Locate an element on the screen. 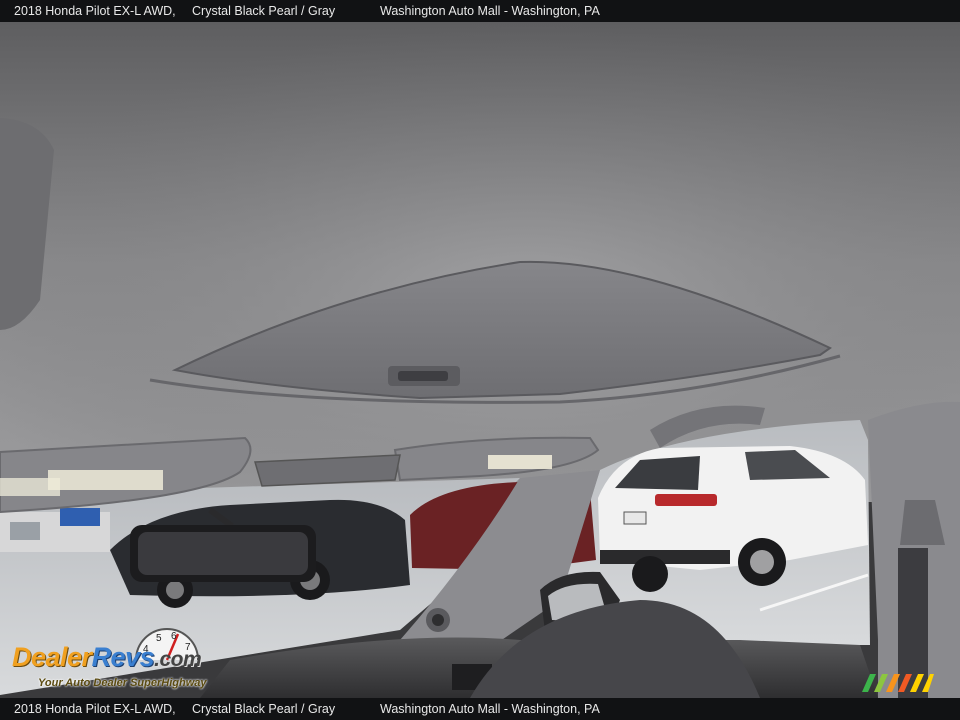 The width and height of the screenshot is (960, 720). caption-colors-bottom: Crystal Black Pearl / Gray is located at coordinates (264, 709).